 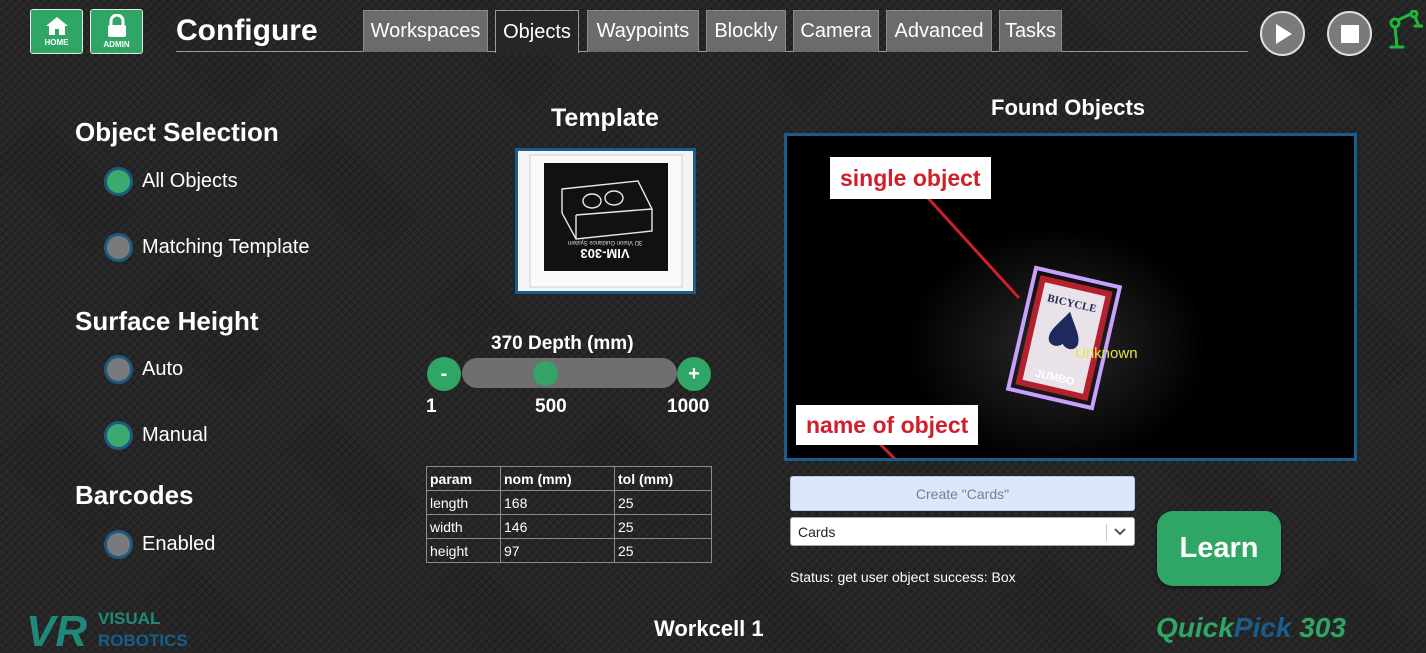 I want to click on tab-waypoints: Waypoints, so click(x=643, y=31).